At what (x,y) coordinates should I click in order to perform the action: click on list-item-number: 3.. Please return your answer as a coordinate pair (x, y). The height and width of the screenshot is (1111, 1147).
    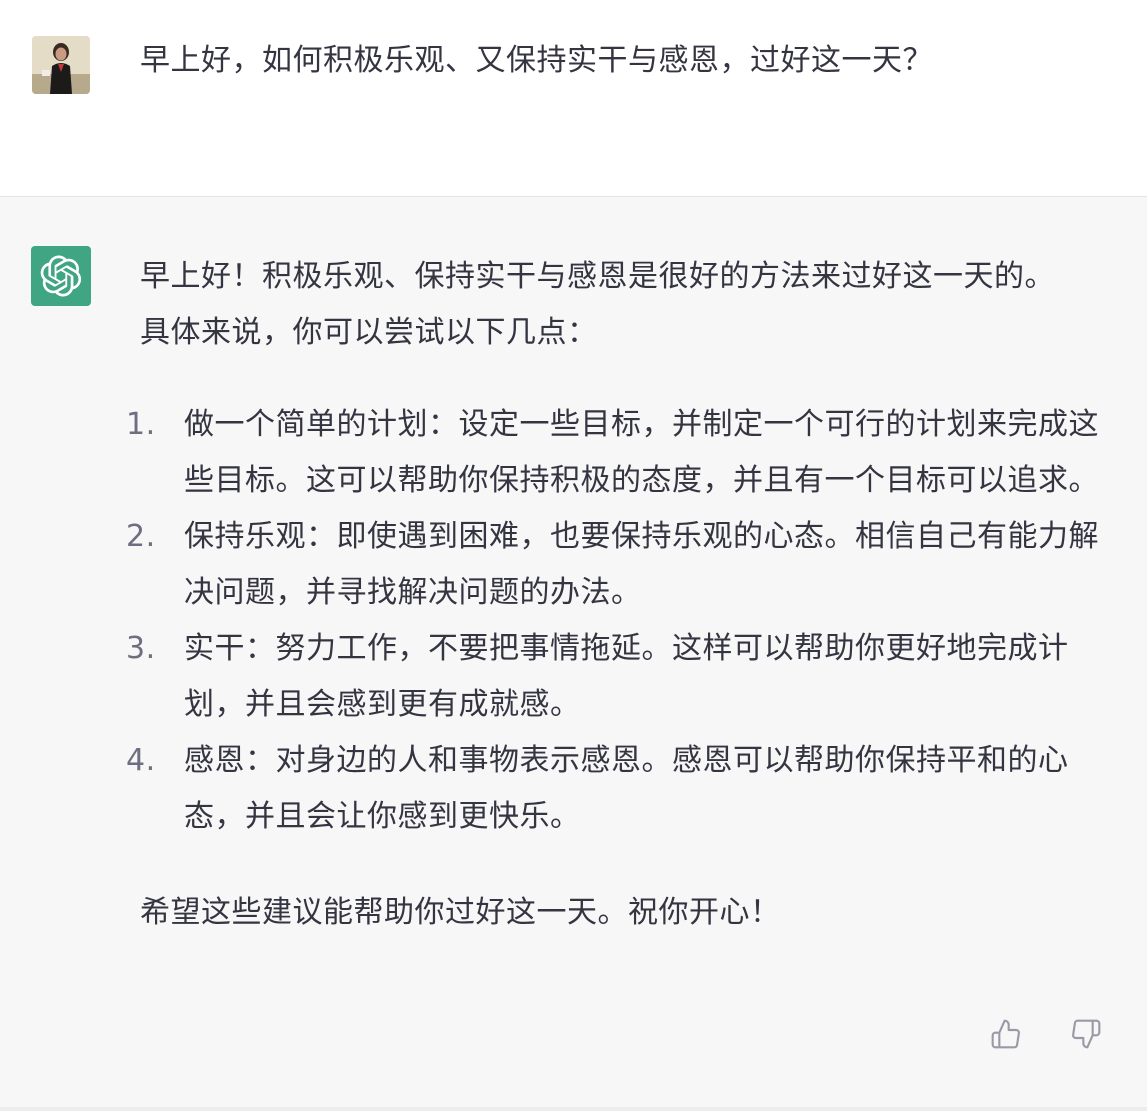
    Looking at the image, I should click on (141, 648).